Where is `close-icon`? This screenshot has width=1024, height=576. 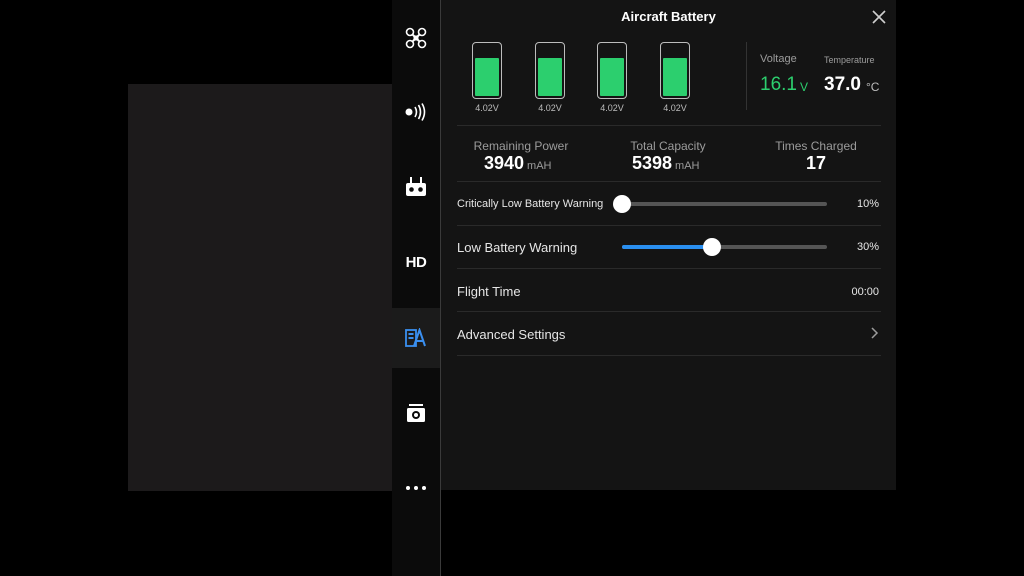 close-icon is located at coordinates (879, 17).